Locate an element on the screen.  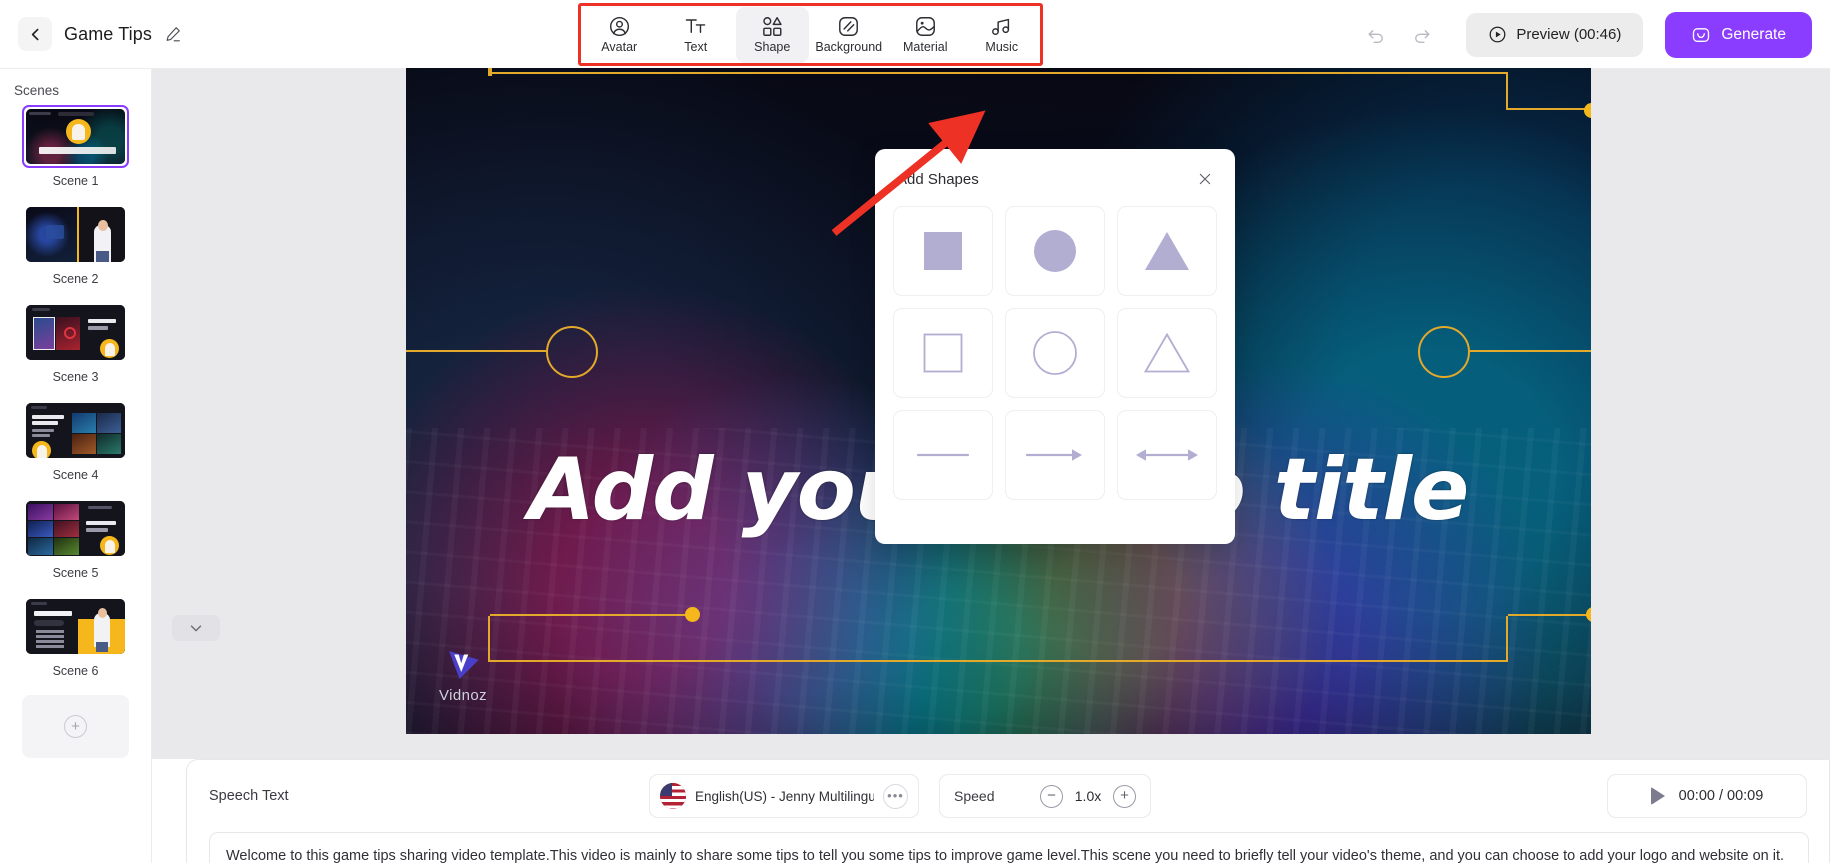
scene-list-item: Scene 3 is located at coordinates (75, 348).